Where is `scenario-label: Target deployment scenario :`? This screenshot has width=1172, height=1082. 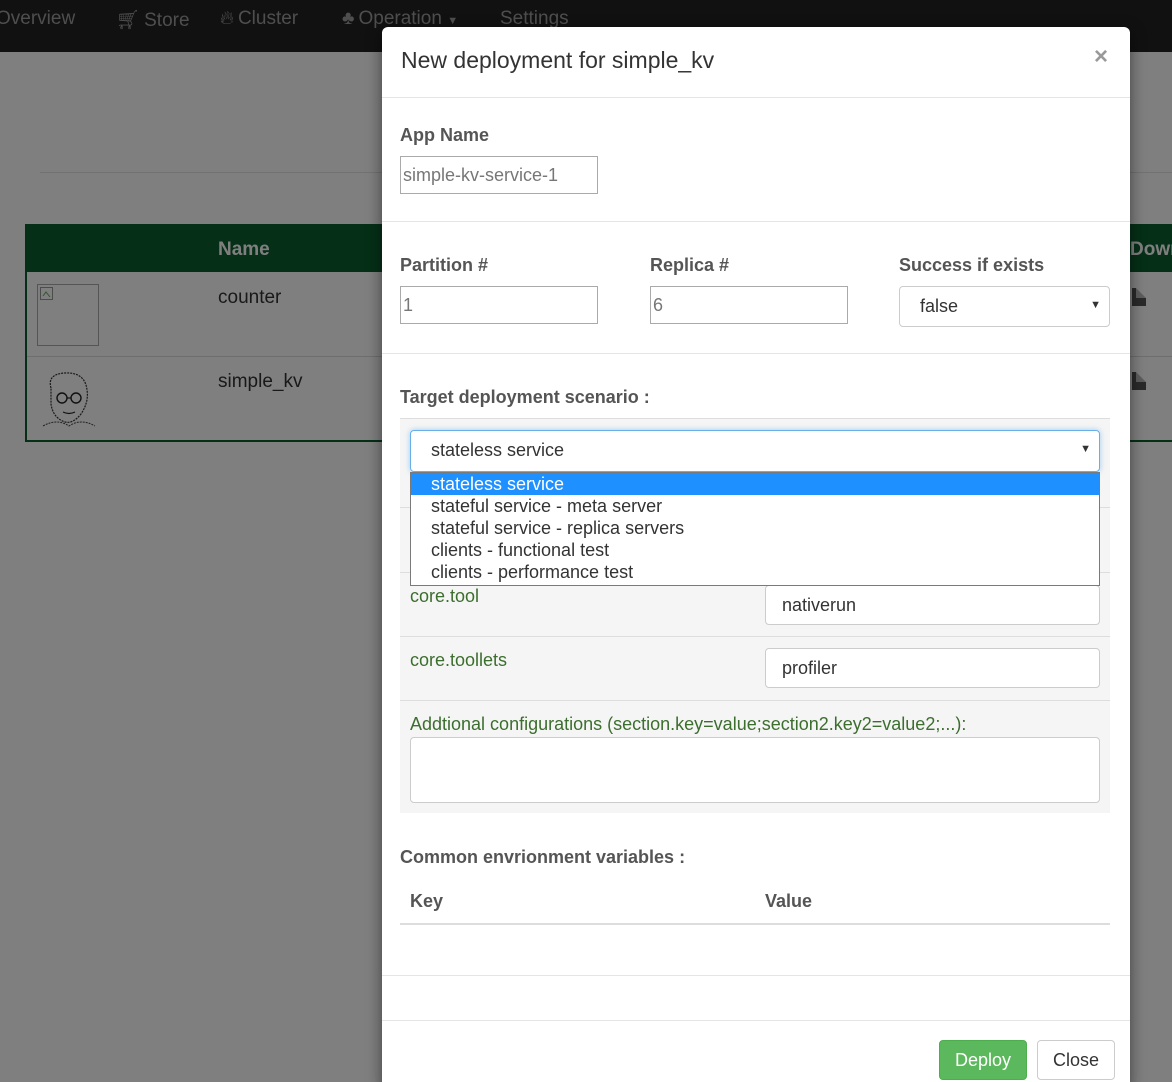 scenario-label: Target deployment scenario : is located at coordinates (525, 397).